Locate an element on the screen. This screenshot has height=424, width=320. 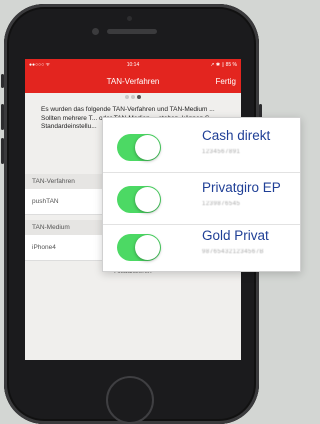
page-title: TAN-Verfahren is located at coordinates (133, 81).